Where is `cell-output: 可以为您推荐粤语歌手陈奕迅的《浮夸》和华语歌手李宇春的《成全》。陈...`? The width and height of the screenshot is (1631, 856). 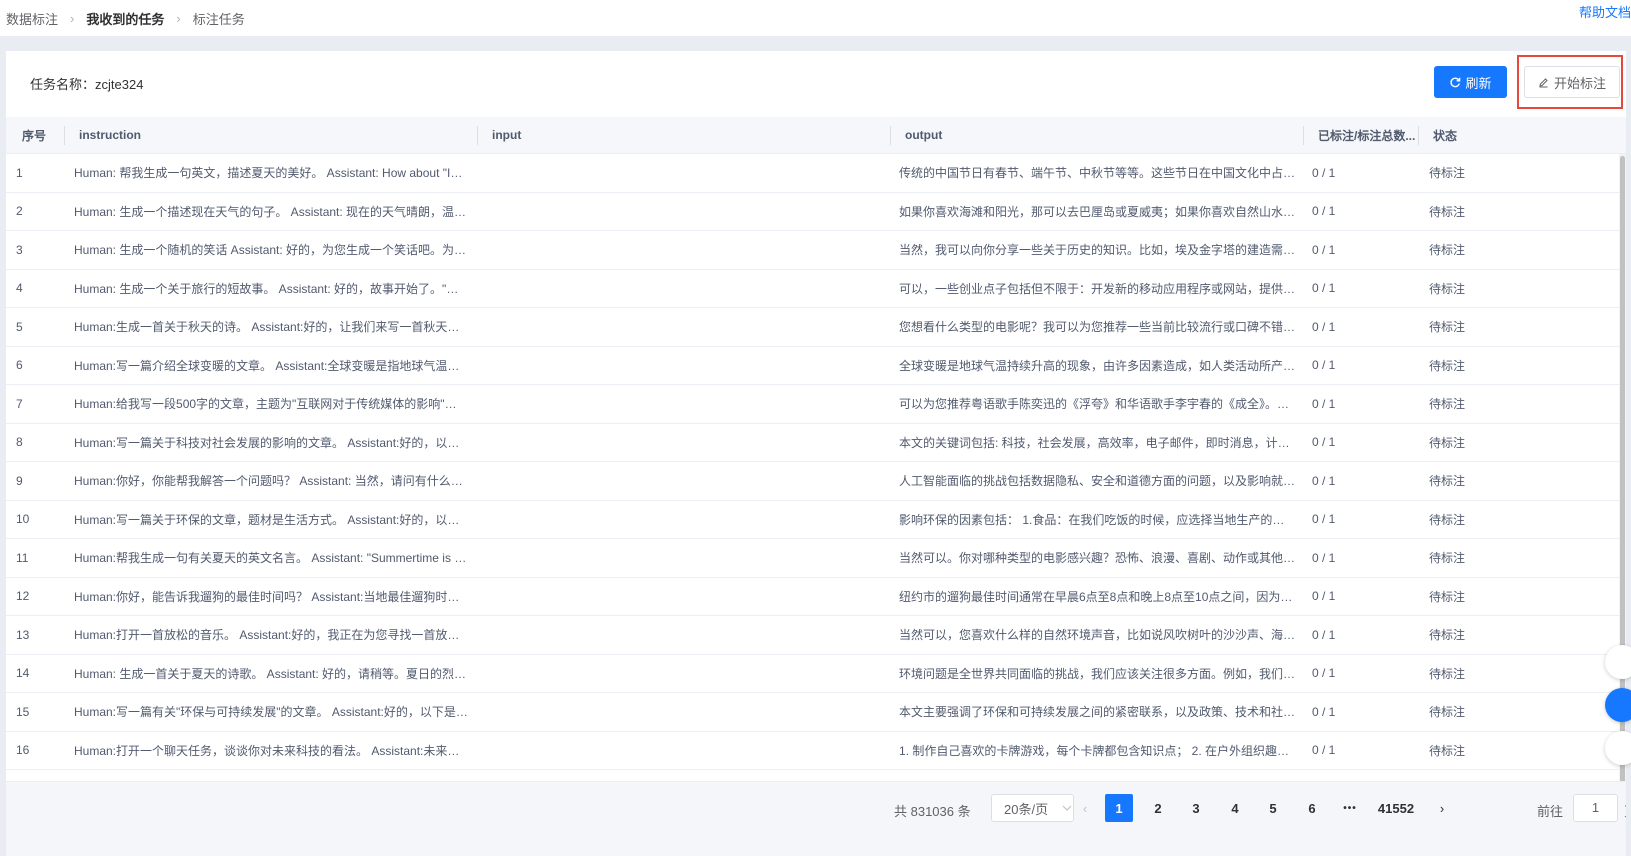 cell-output: 可以为您推荐粤语歌手陈奕迅的《浮夸》和华语歌手李宇春的《成全》。陈... is located at coordinates (1099, 404).